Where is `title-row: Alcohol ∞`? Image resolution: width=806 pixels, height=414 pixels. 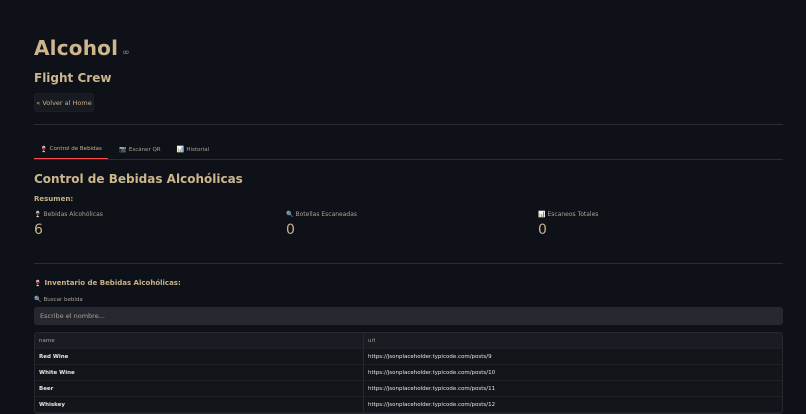 title-row: Alcohol ∞ is located at coordinates (82, 48).